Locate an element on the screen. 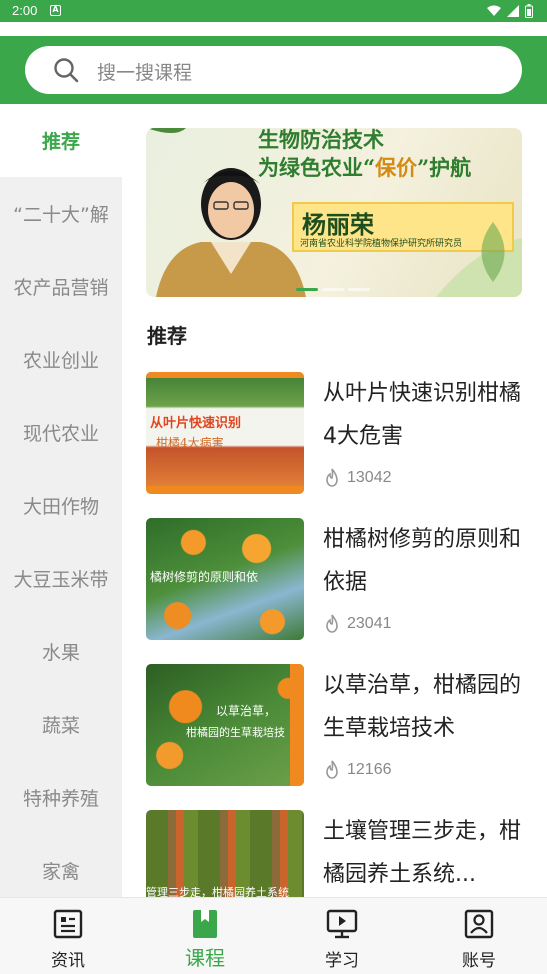 The height and width of the screenshot is (974, 547). course-item: 橘树修剪的原则和依 柑橘树修剪的原则和依据 23041 is located at coordinates (334, 579).